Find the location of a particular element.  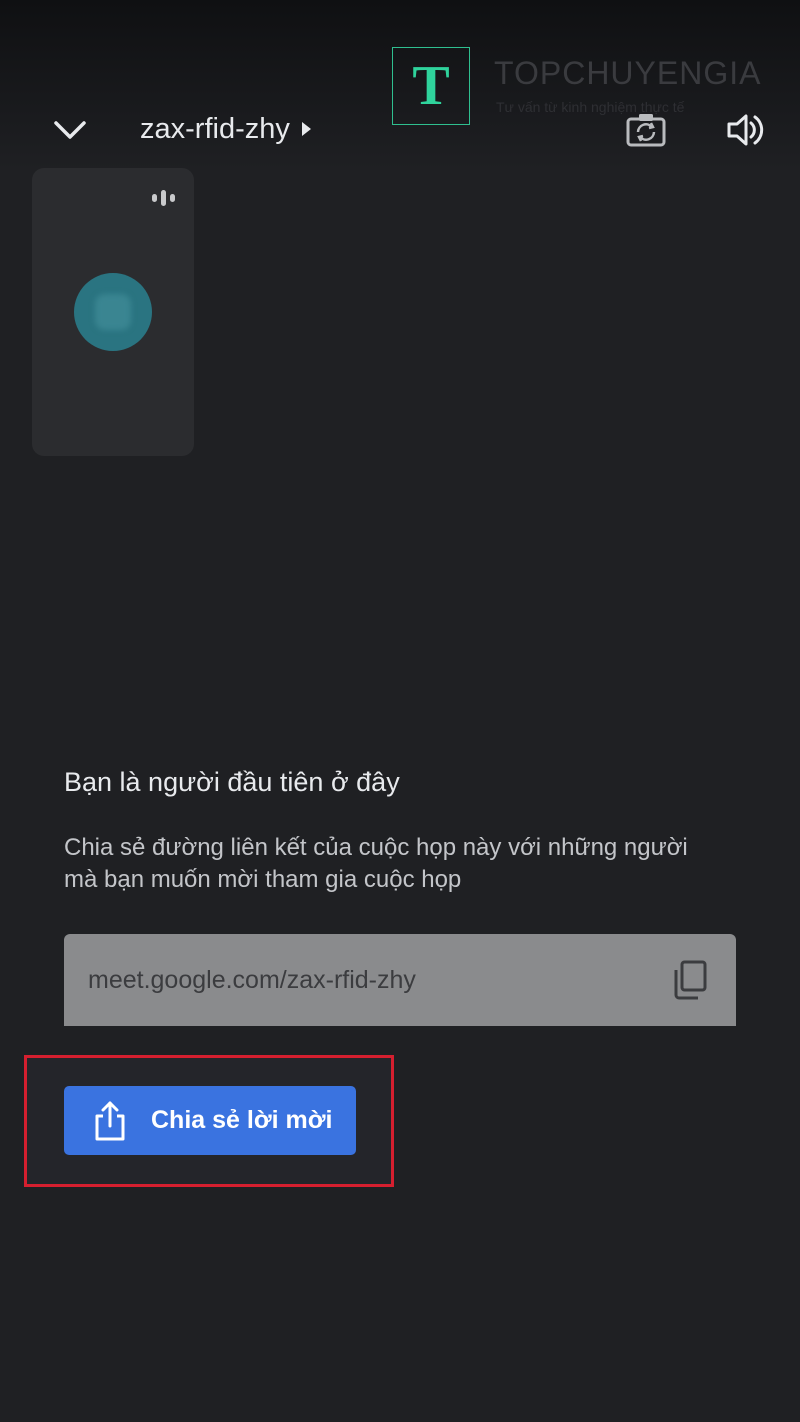

camera-switch-icon is located at coordinates (646, 130).